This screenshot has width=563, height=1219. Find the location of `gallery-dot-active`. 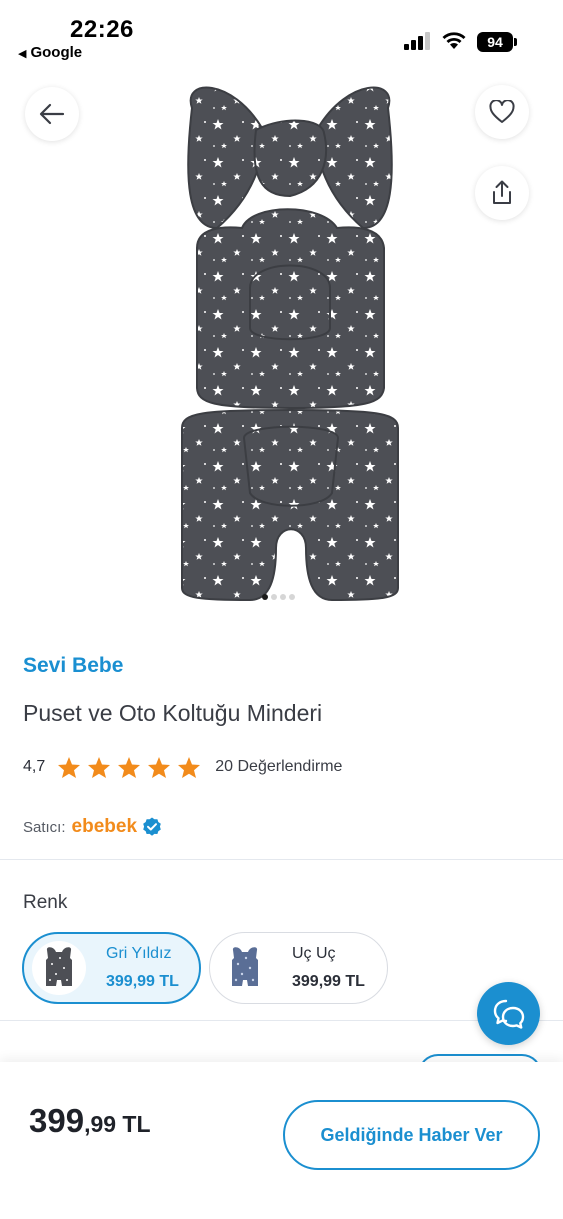

gallery-dot-active is located at coordinates (265, 597).